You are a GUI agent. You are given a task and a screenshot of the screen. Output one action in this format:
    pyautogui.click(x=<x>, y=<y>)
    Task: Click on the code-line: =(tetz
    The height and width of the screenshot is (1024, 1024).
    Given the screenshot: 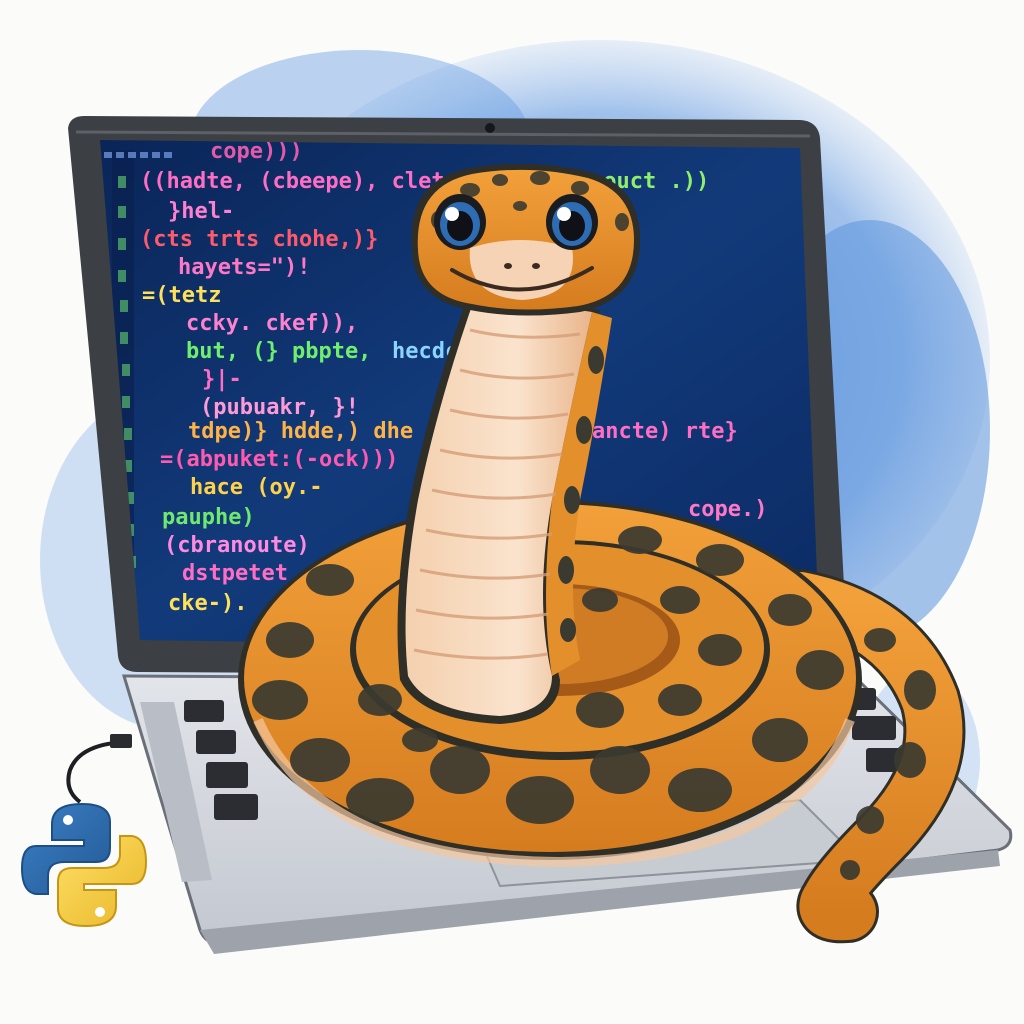 What is the action you would take?
    pyautogui.click(x=181, y=295)
    